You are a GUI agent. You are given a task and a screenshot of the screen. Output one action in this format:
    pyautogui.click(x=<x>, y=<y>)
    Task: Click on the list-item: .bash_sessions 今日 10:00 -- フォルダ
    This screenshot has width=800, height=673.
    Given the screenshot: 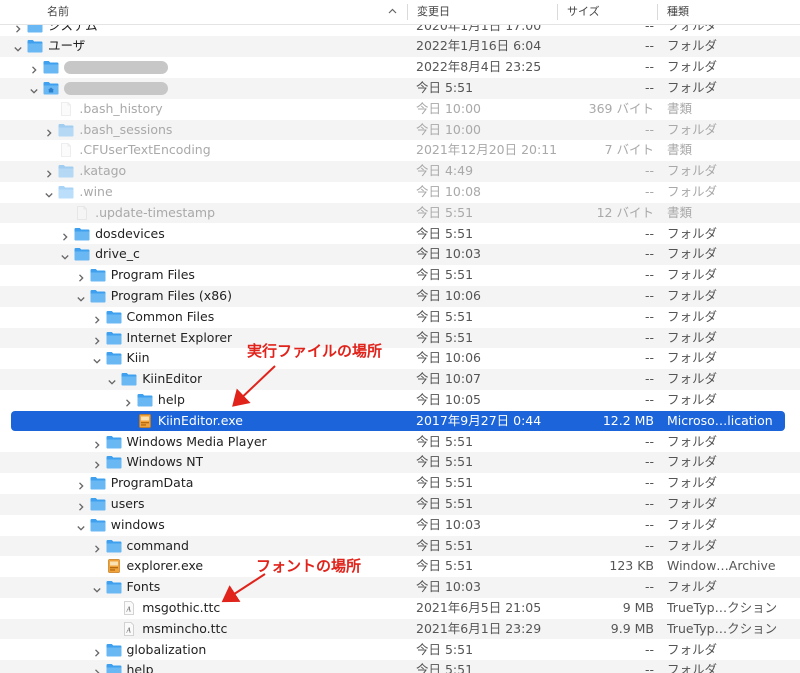 What is the action you would take?
    pyautogui.click(x=400, y=130)
    